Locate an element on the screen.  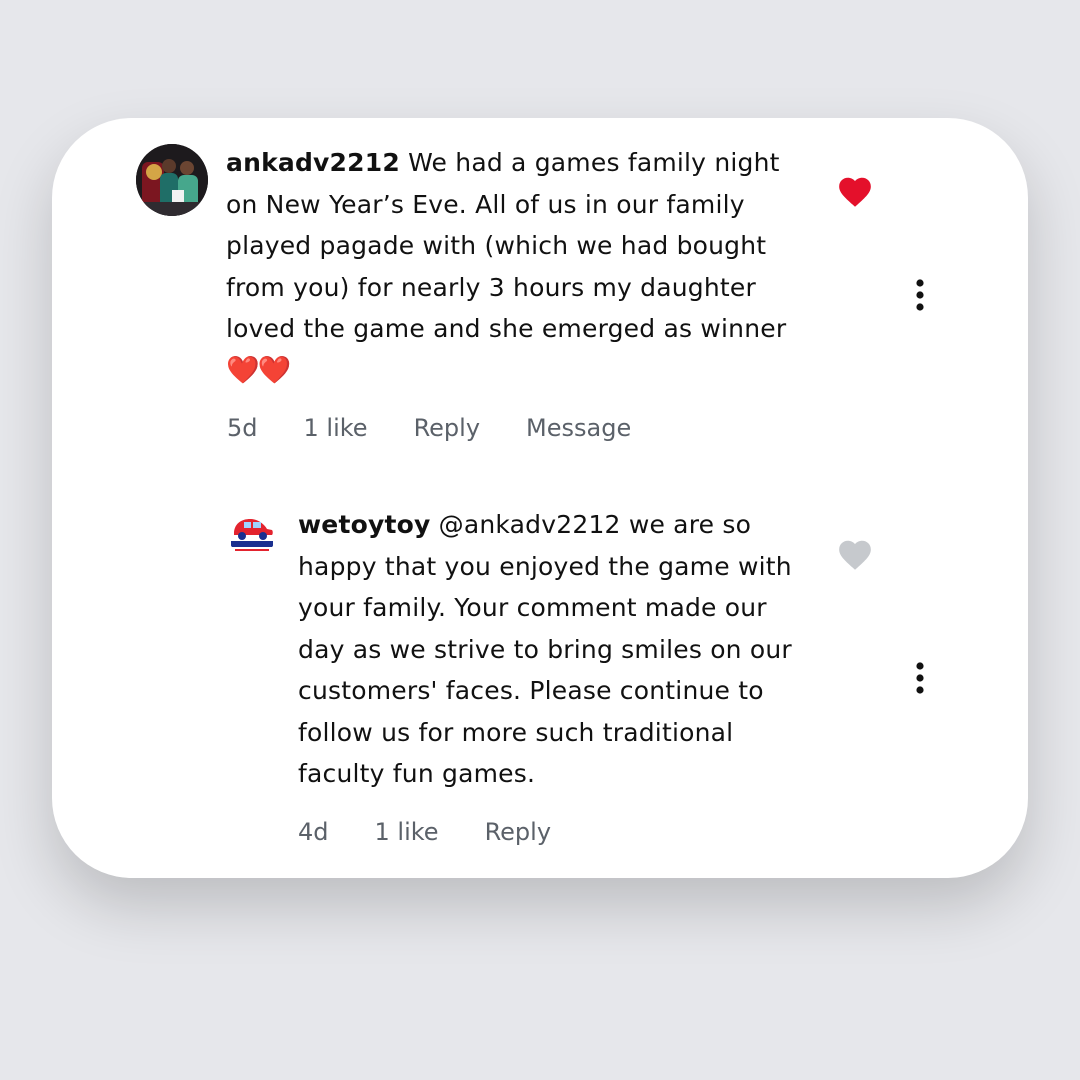
message-button: Message is located at coordinates (578, 428).